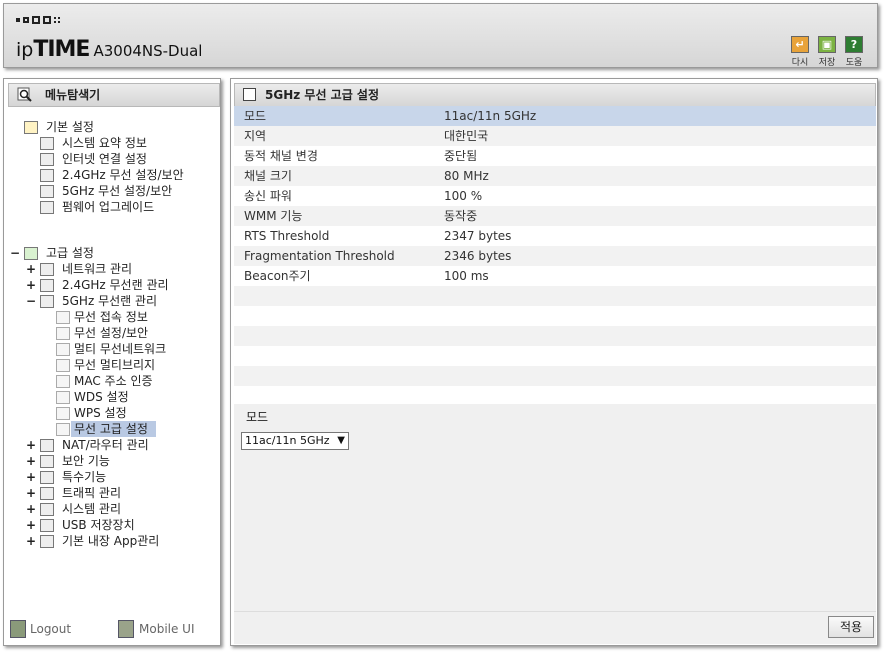 The height and width of the screenshot is (654, 887). Describe the element at coordinates (92, 493) in the screenshot. I see `tree-label: 트래픽 관리` at that location.